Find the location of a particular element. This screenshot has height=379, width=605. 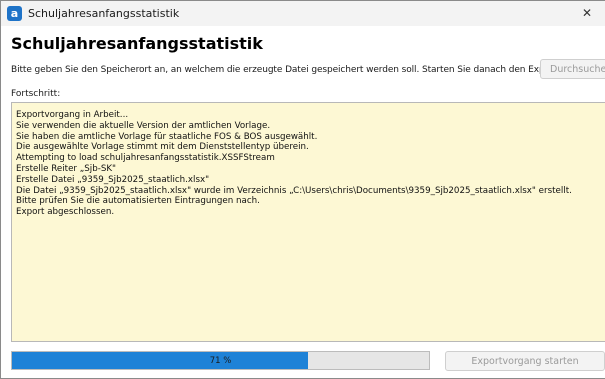

window-title: Schuljahresanfangsstatistik is located at coordinates (104, 13).